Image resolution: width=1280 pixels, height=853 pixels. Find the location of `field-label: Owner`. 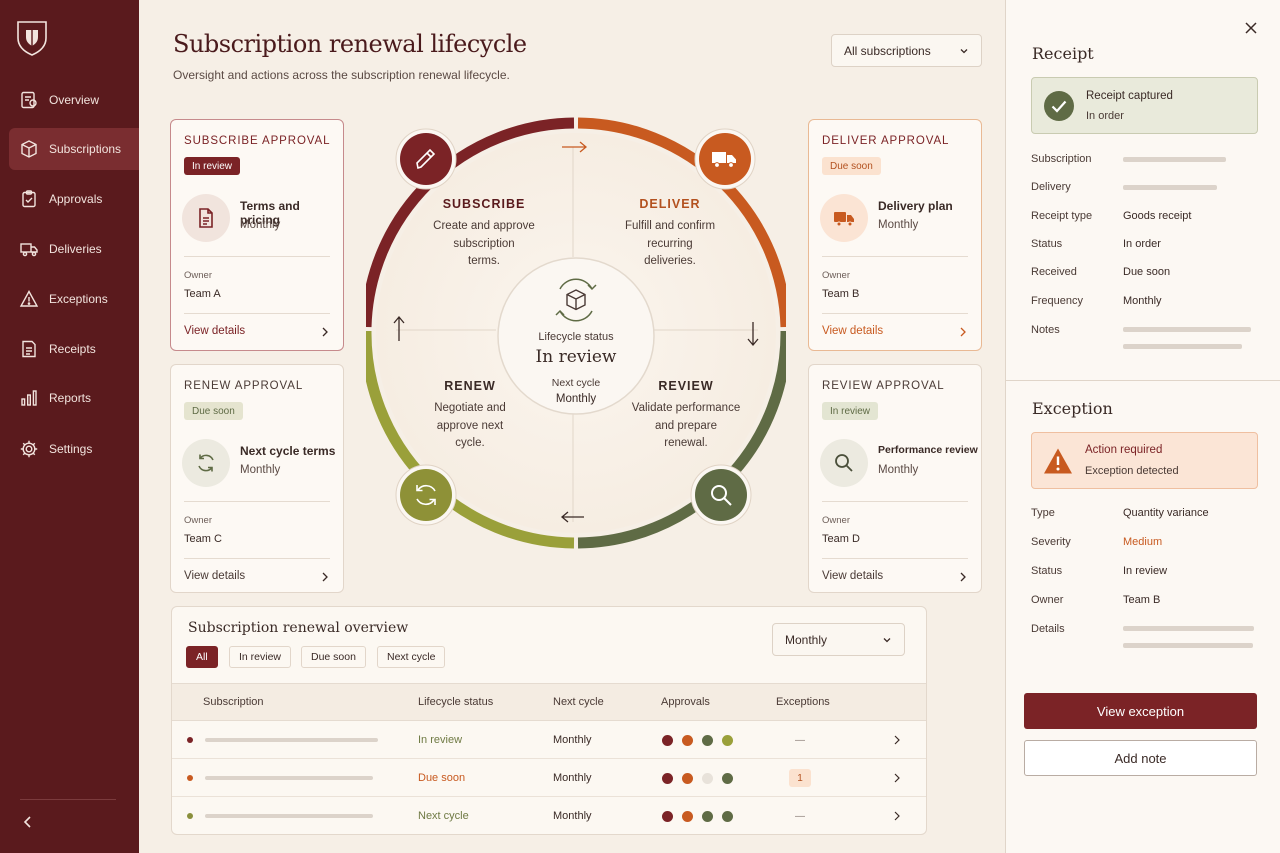

field-label: Owner is located at coordinates (1047, 600).